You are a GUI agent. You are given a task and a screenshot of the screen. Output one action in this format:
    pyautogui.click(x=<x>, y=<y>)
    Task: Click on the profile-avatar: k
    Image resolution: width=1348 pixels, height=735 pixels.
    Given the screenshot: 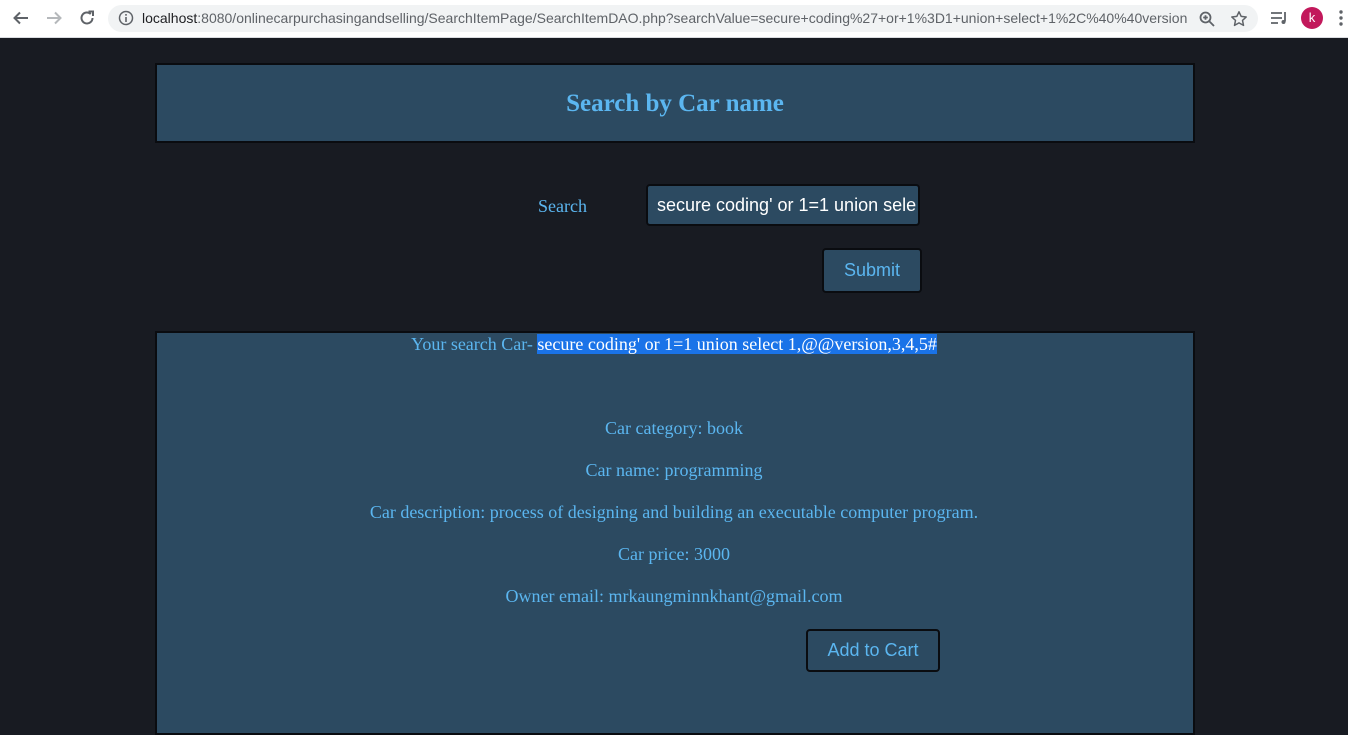 What is the action you would take?
    pyautogui.click(x=1312, y=18)
    